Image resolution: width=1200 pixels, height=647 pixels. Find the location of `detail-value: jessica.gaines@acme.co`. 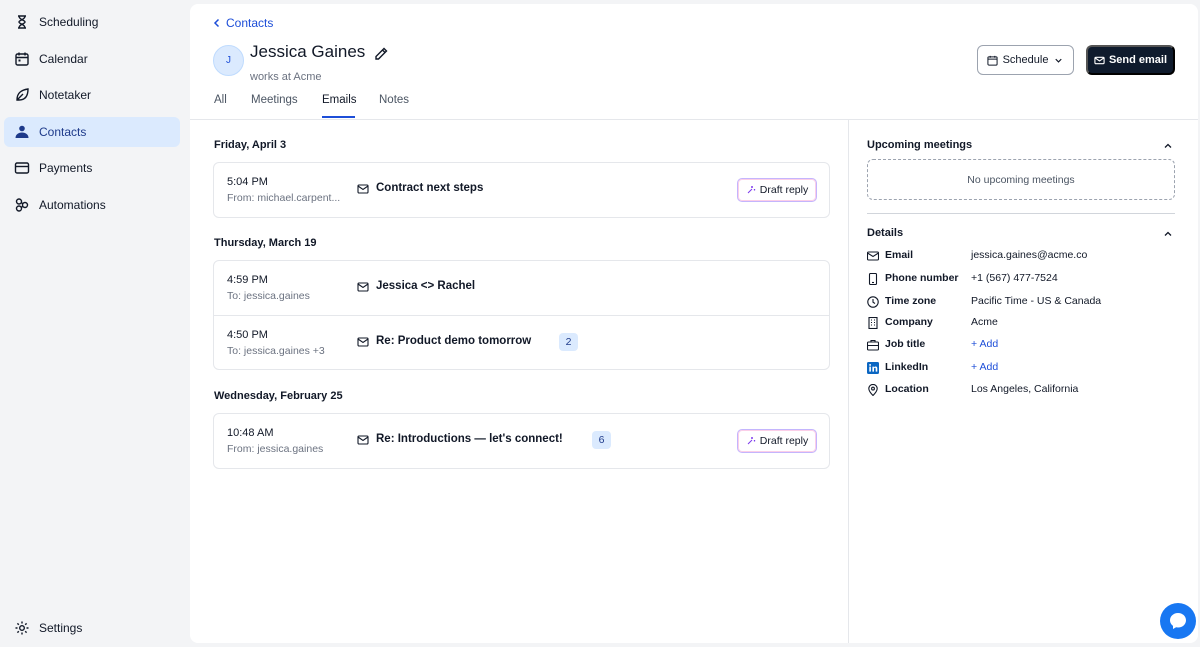

detail-value: jessica.gaines@acme.co is located at coordinates (1029, 255).